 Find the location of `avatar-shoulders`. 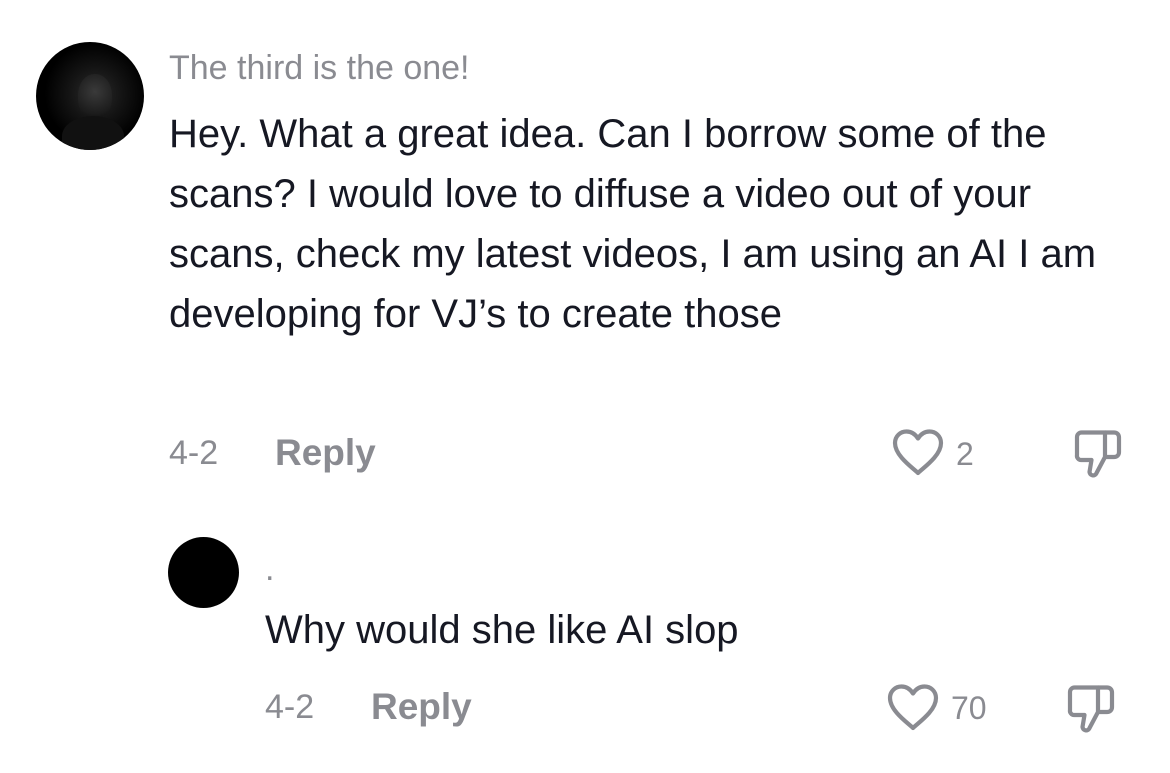

avatar-shoulders is located at coordinates (93, 133).